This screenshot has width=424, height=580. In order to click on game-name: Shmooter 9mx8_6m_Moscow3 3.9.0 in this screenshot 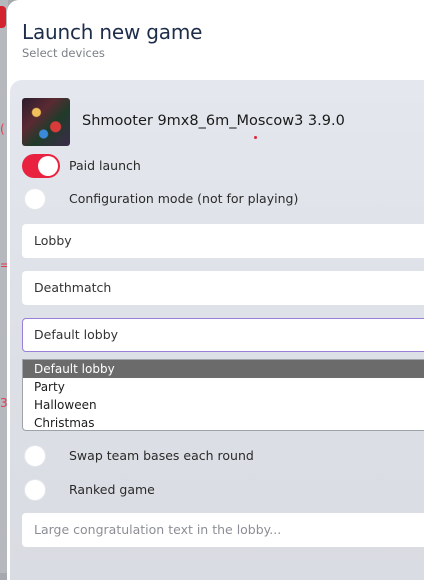, I will do `click(213, 121)`.